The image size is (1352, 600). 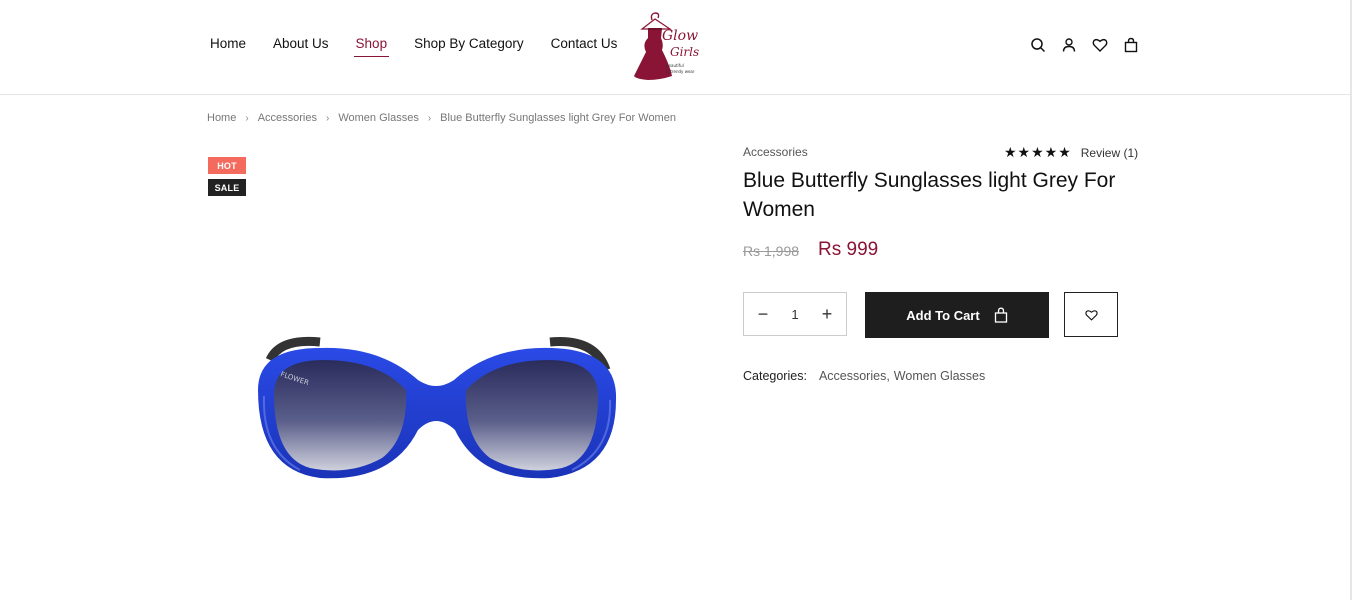 I want to click on quantity-input, so click(x=795, y=314).